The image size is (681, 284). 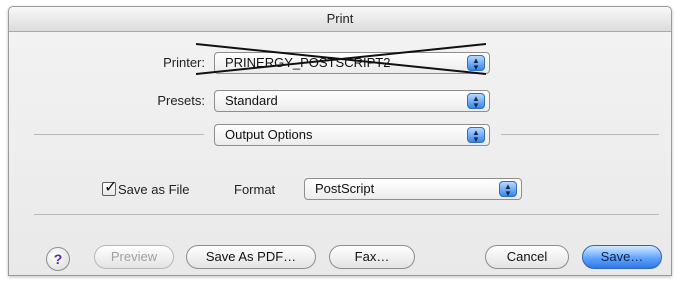 I want to click on printer-popup: PRINERGY_POSTSCRIPT2 ▲ ▼, so click(x=352, y=63).